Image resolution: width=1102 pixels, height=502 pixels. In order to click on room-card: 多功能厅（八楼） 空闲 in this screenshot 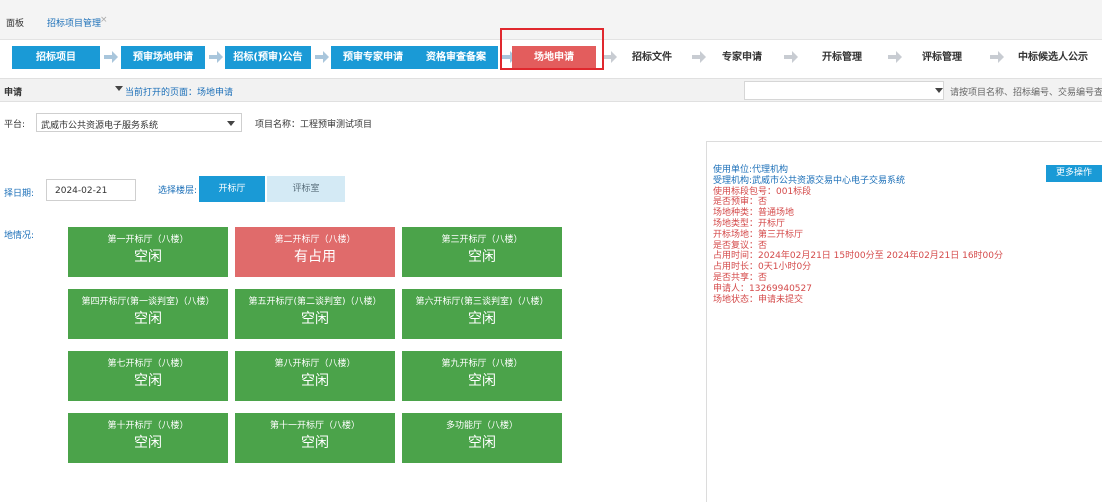, I will do `click(482, 438)`.